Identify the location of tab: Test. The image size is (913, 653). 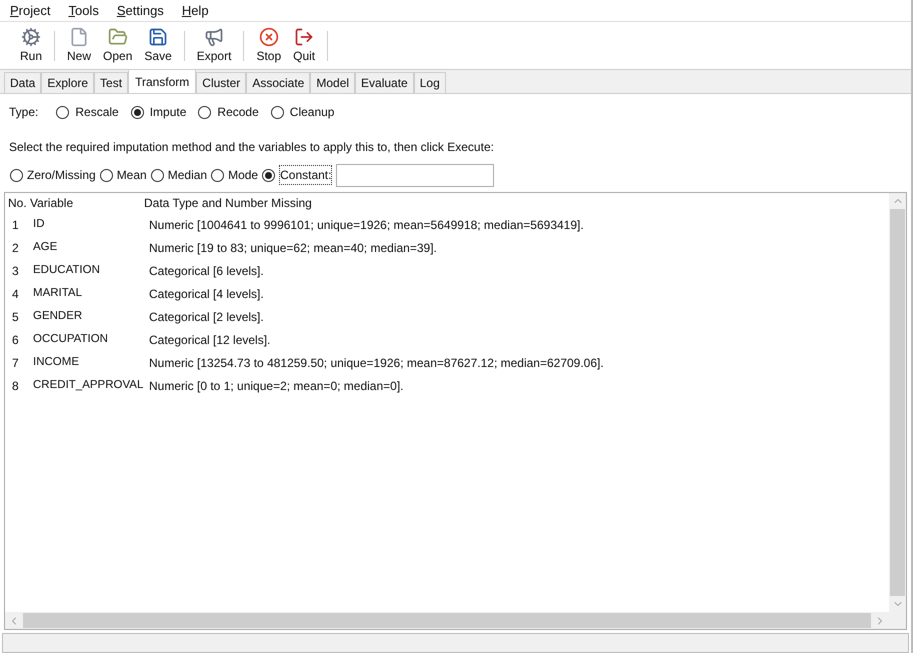
(111, 82).